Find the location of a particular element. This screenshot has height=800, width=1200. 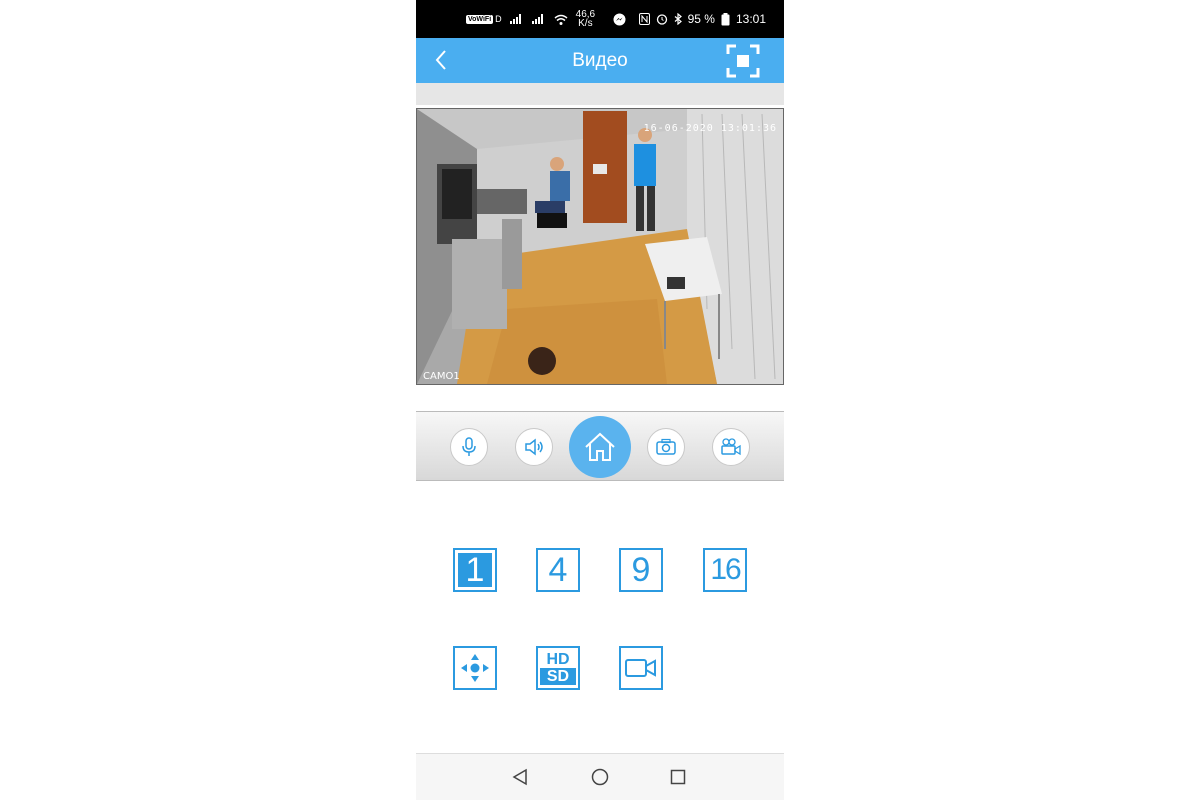

home-icon is located at coordinates (600, 446).